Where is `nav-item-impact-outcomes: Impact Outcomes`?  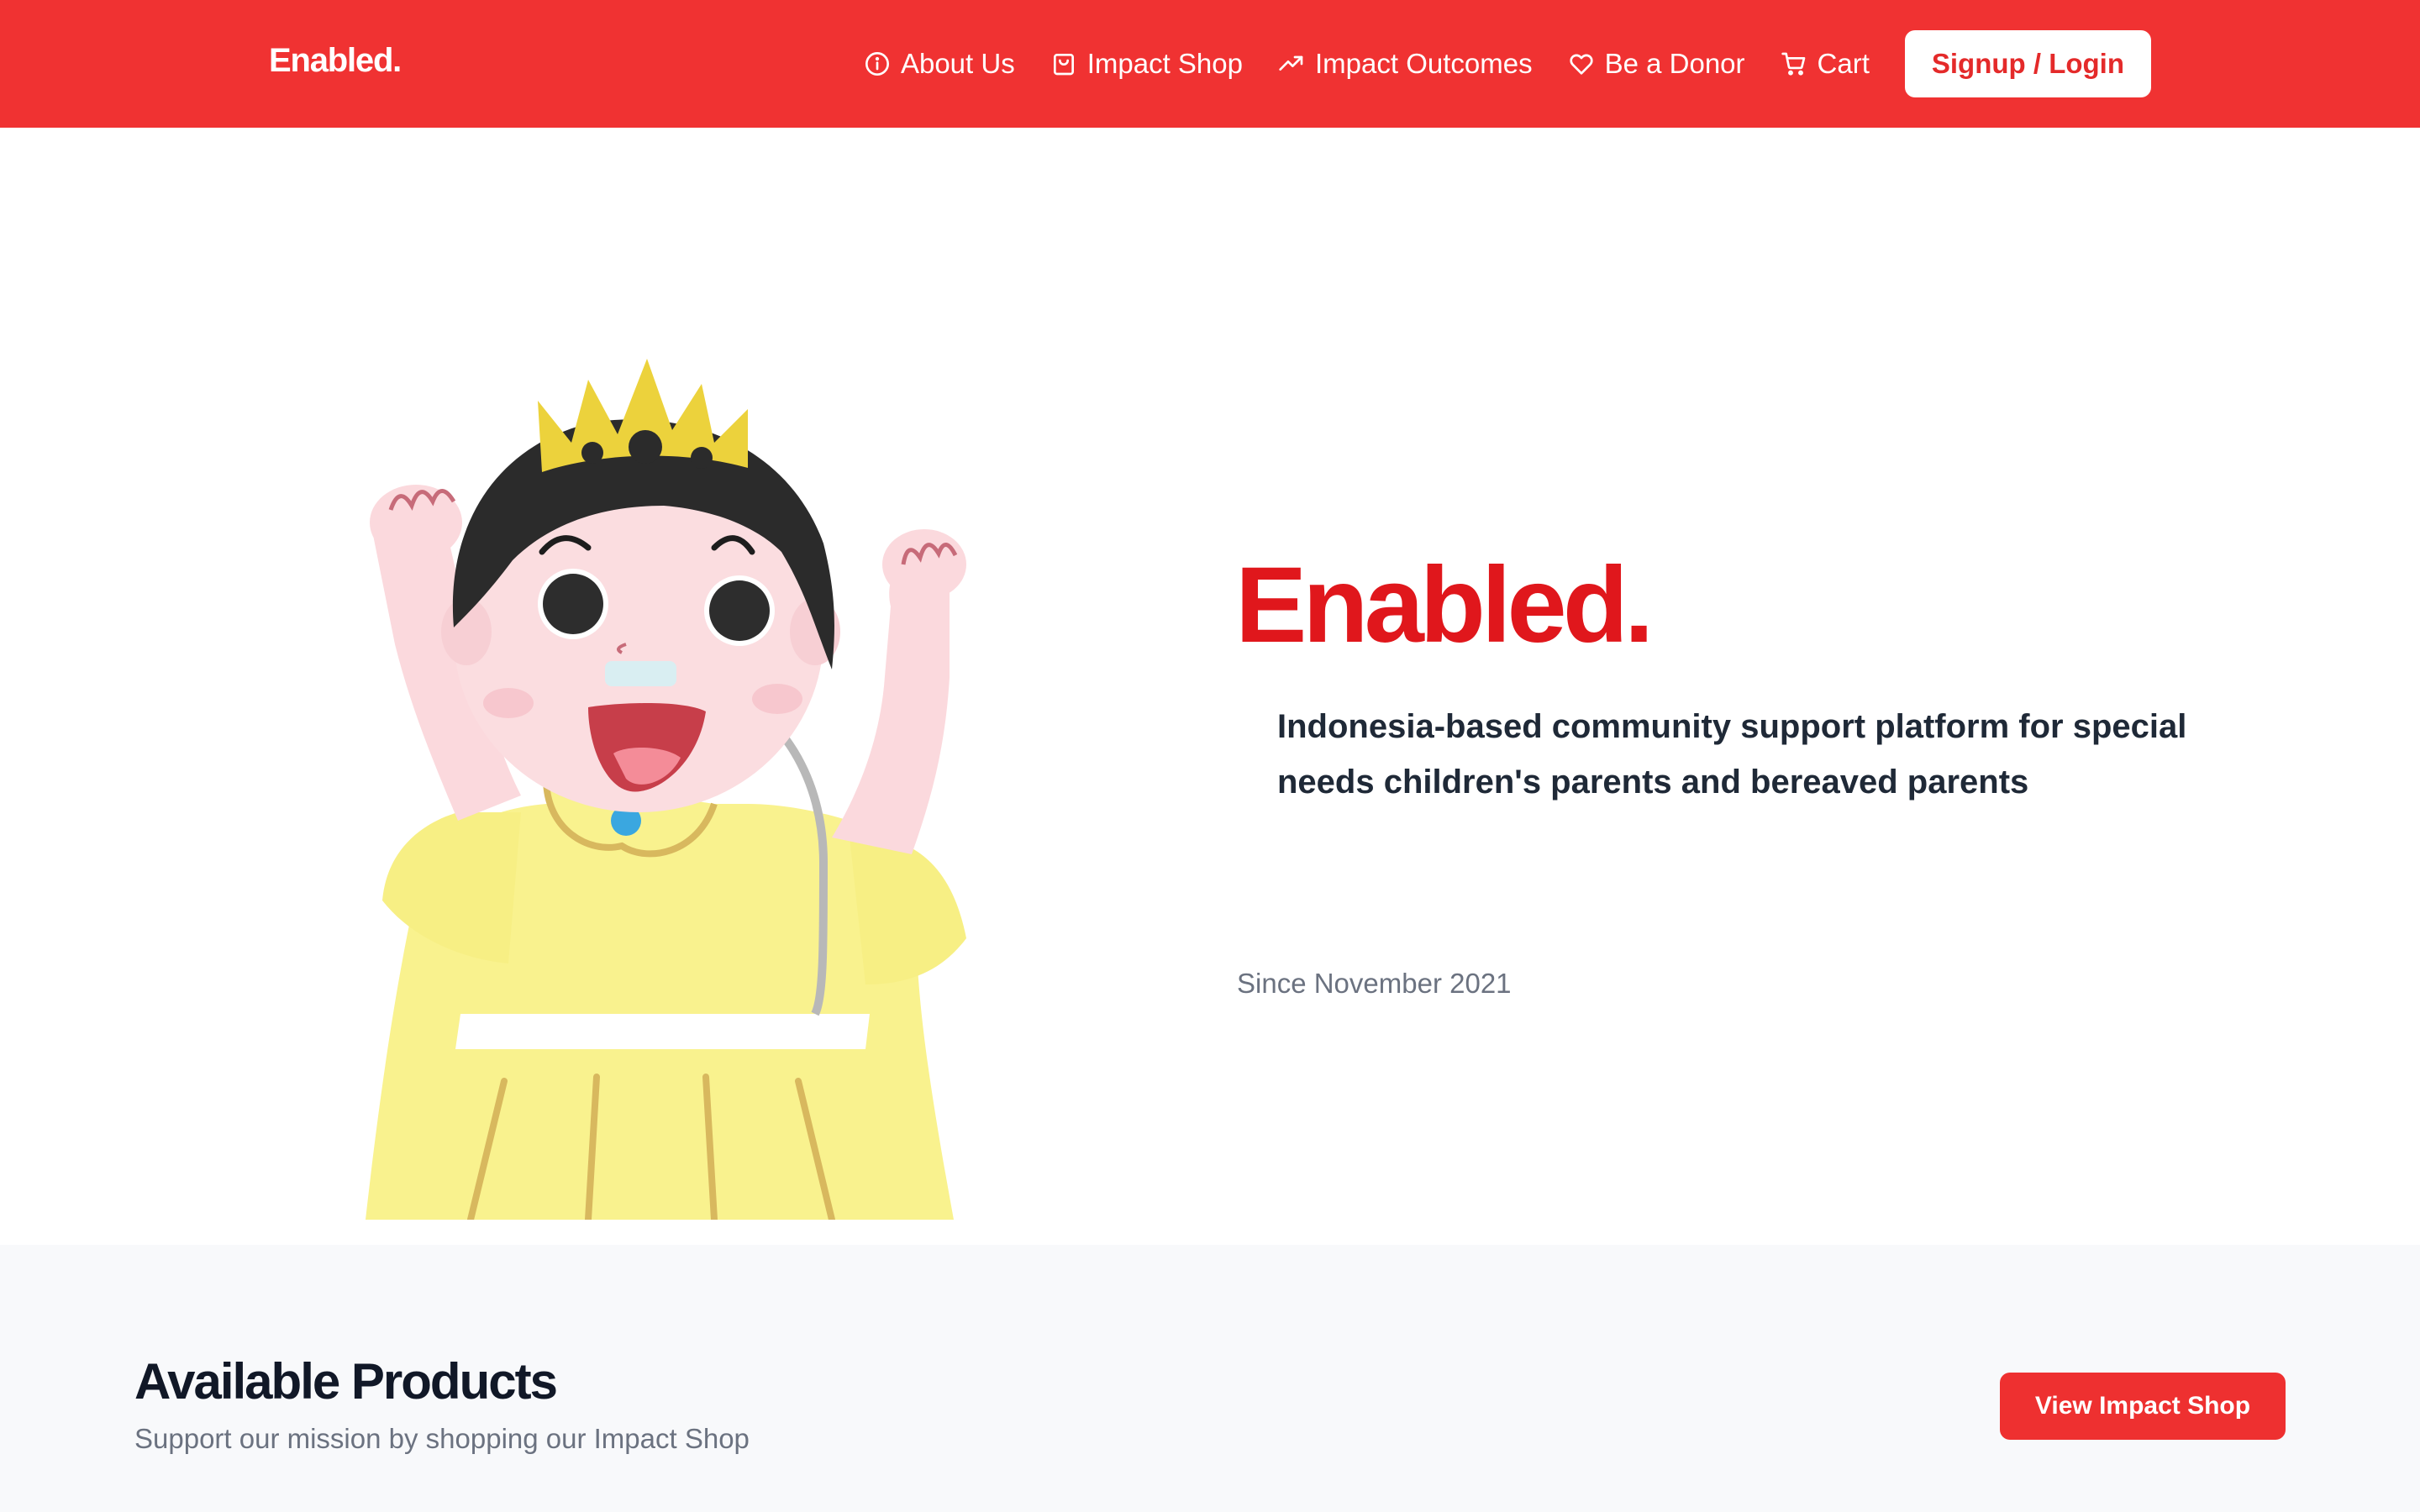
nav-item-impact-outcomes: Impact Outcomes is located at coordinates (1406, 64).